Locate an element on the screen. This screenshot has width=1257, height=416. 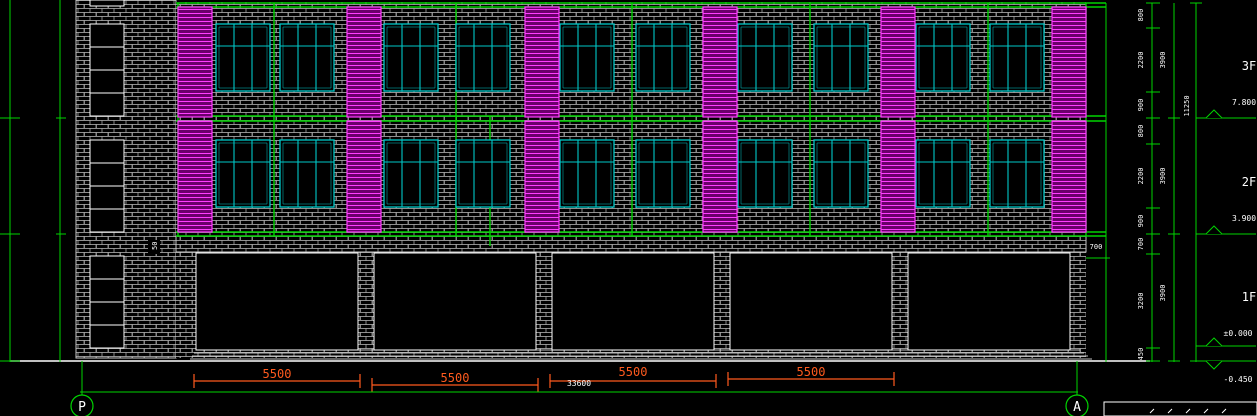
stair-windows is located at coordinates (107, 174).